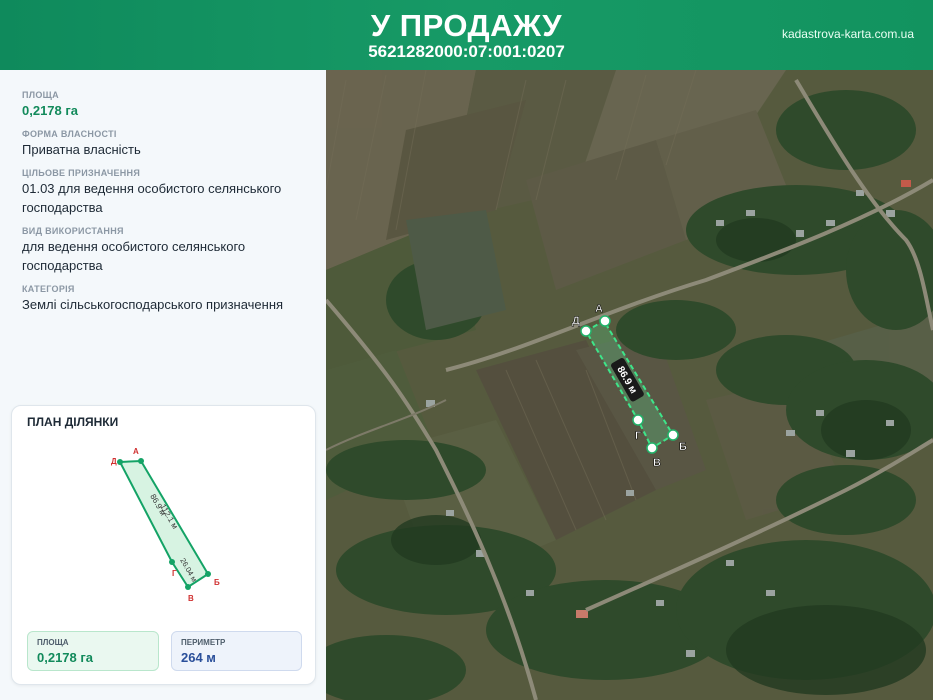  What do you see at coordinates (203, 642) in the screenshot?
I see `perimeter-box-label: ПЕРИМЕТР` at bounding box center [203, 642].